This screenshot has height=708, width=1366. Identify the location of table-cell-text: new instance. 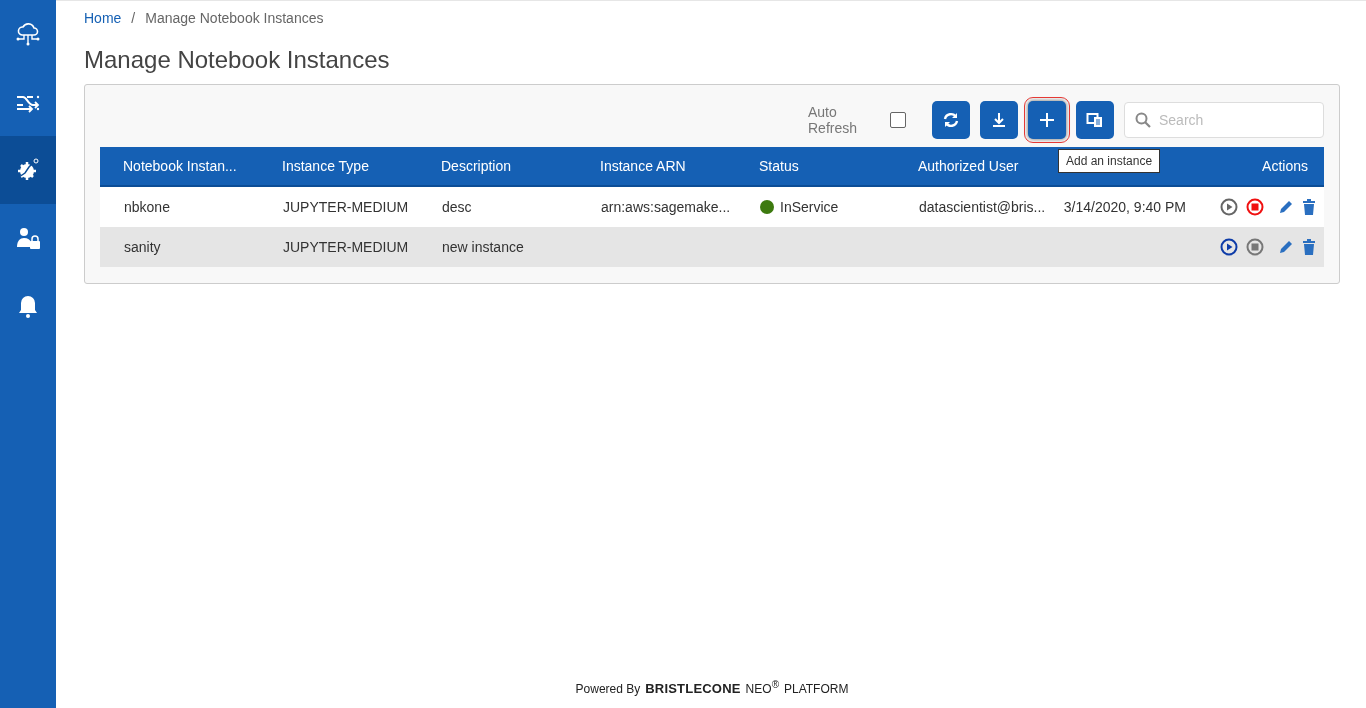
(483, 247).